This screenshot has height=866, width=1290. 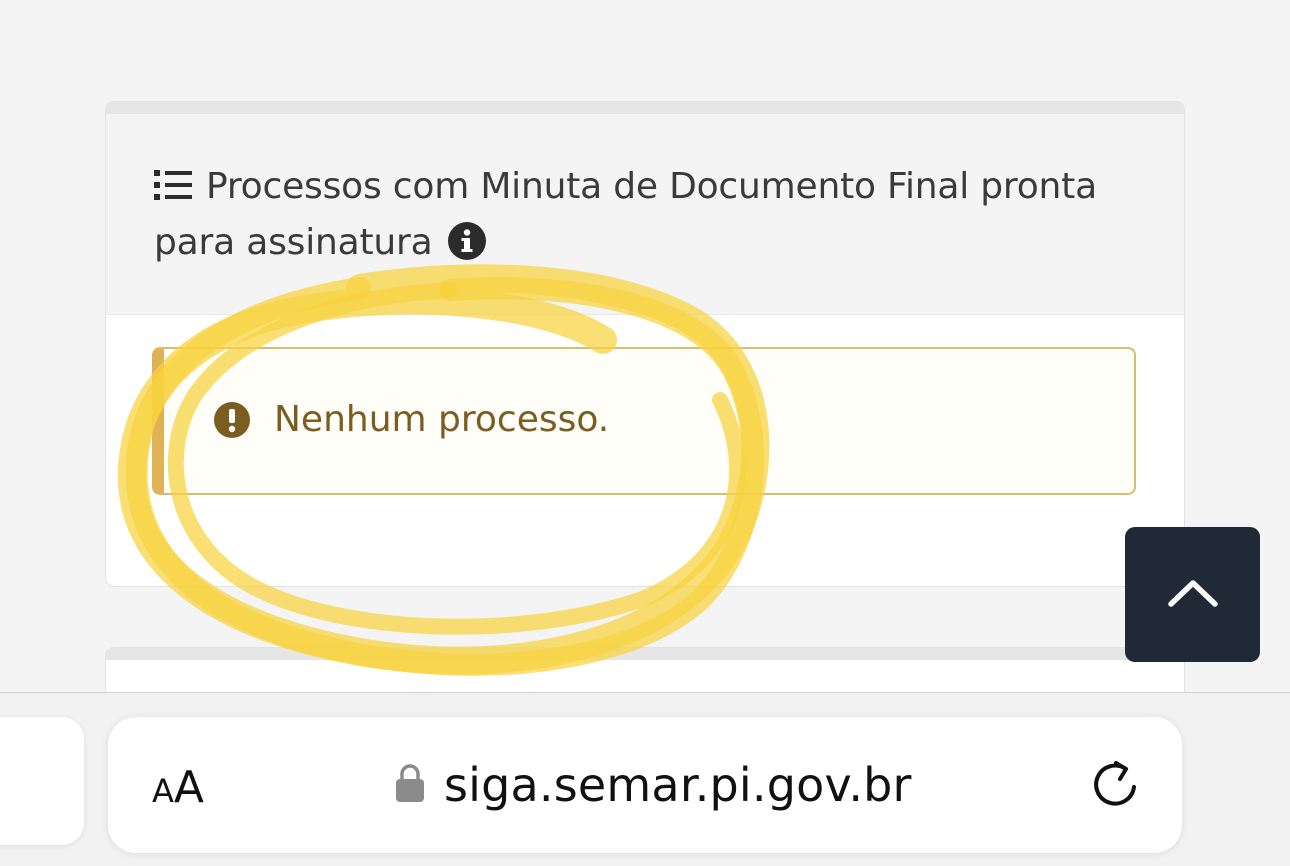 What do you see at coordinates (442, 419) in the screenshot?
I see `alert-message: Nenhum processo.` at bounding box center [442, 419].